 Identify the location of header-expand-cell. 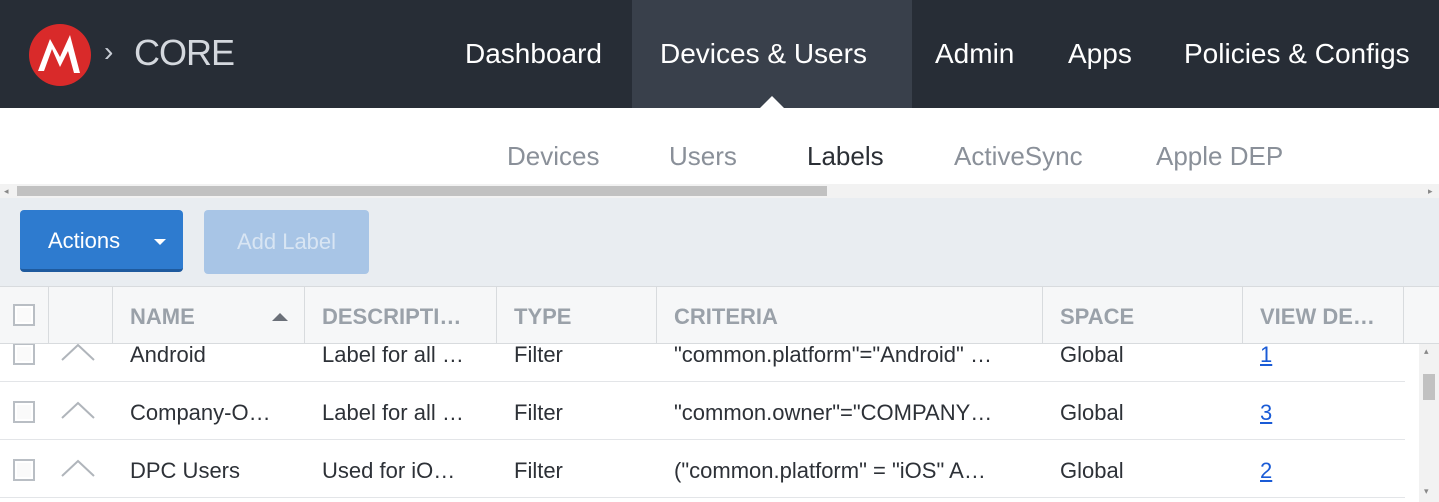
(81, 315).